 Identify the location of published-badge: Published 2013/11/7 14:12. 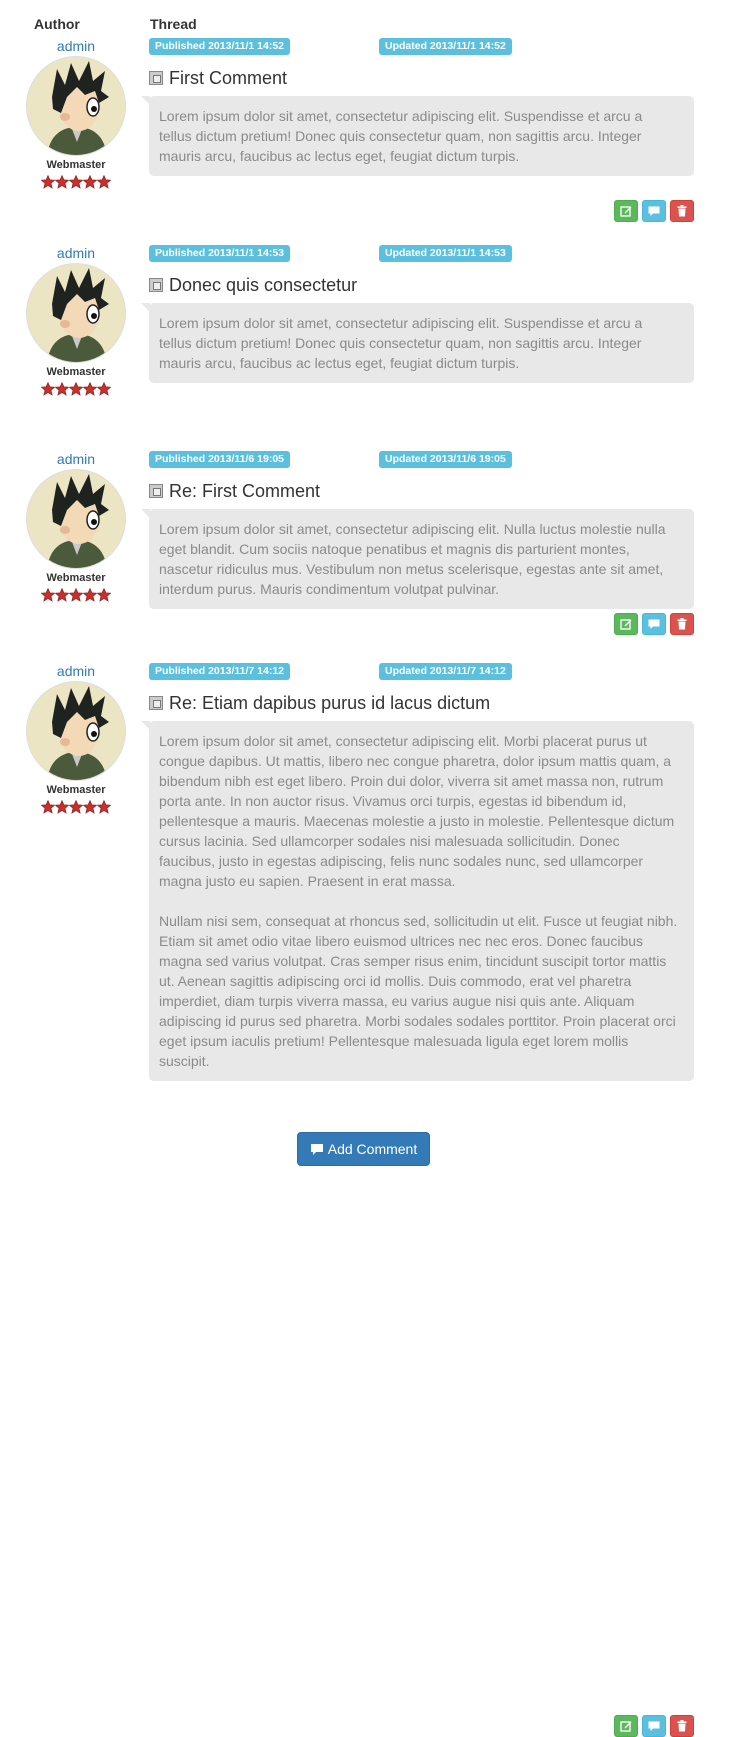
(219, 671).